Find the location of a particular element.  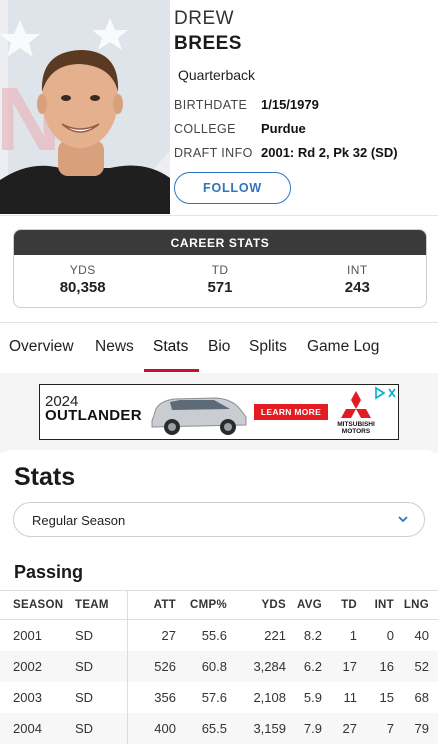

tab-bio: Bio is located at coordinates (219, 347).